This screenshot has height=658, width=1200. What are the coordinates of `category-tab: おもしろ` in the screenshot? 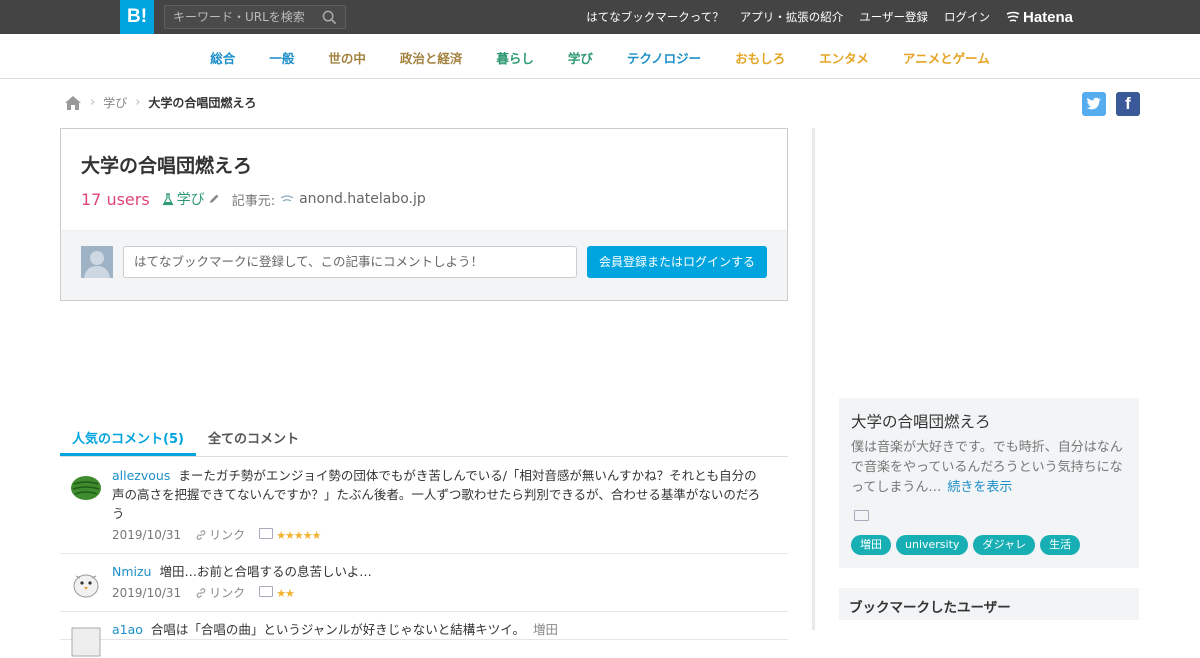 It's located at (760, 57).